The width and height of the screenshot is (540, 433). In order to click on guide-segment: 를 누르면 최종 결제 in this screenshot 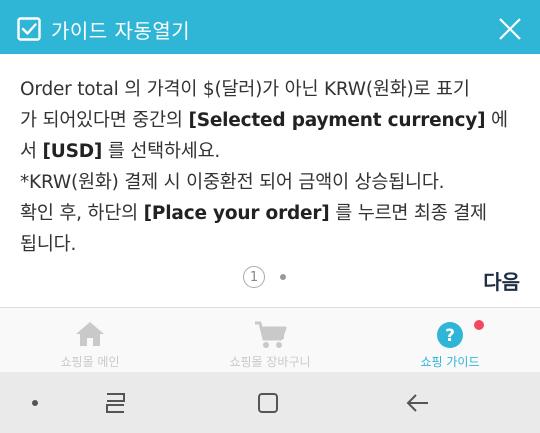, I will do `click(408, 213)`.